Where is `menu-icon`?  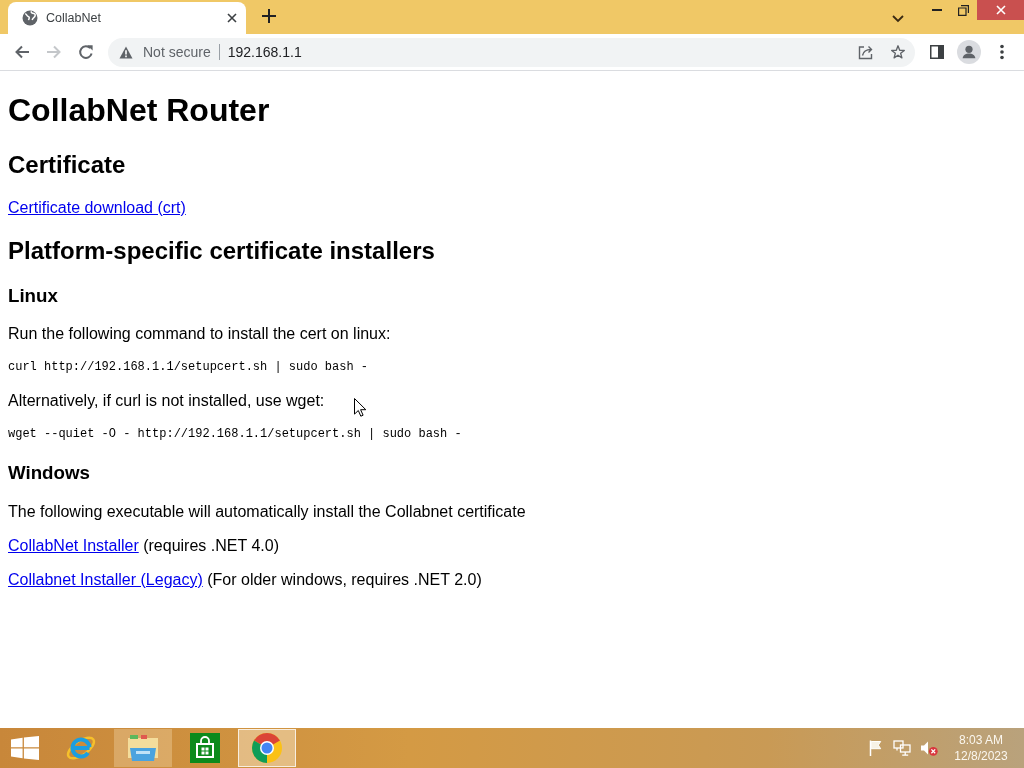 menu-icon is located at coordinates (1002, 52).